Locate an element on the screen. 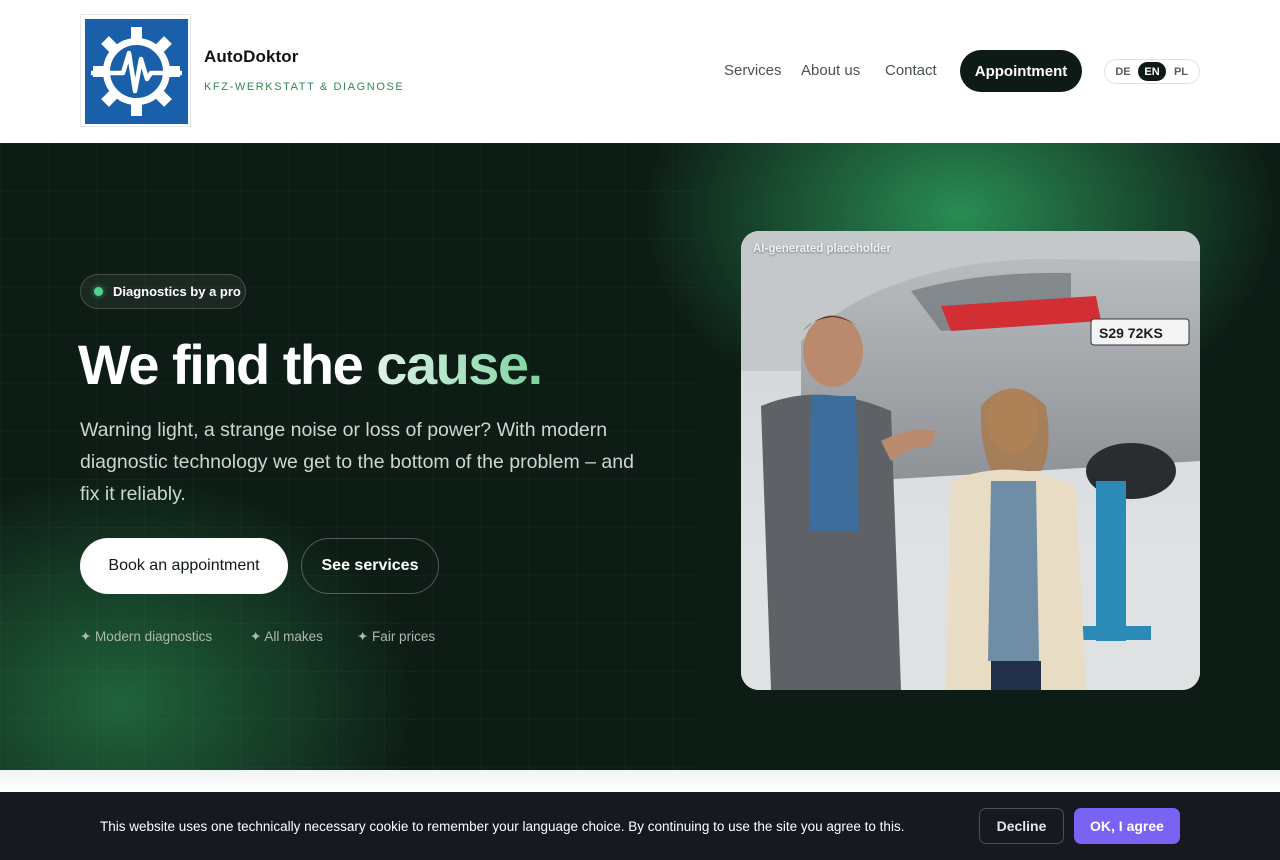 The width and height of the screenshot is (1280, 860). language-switcher: DE EN PL is located at coordinates (1152, 71).